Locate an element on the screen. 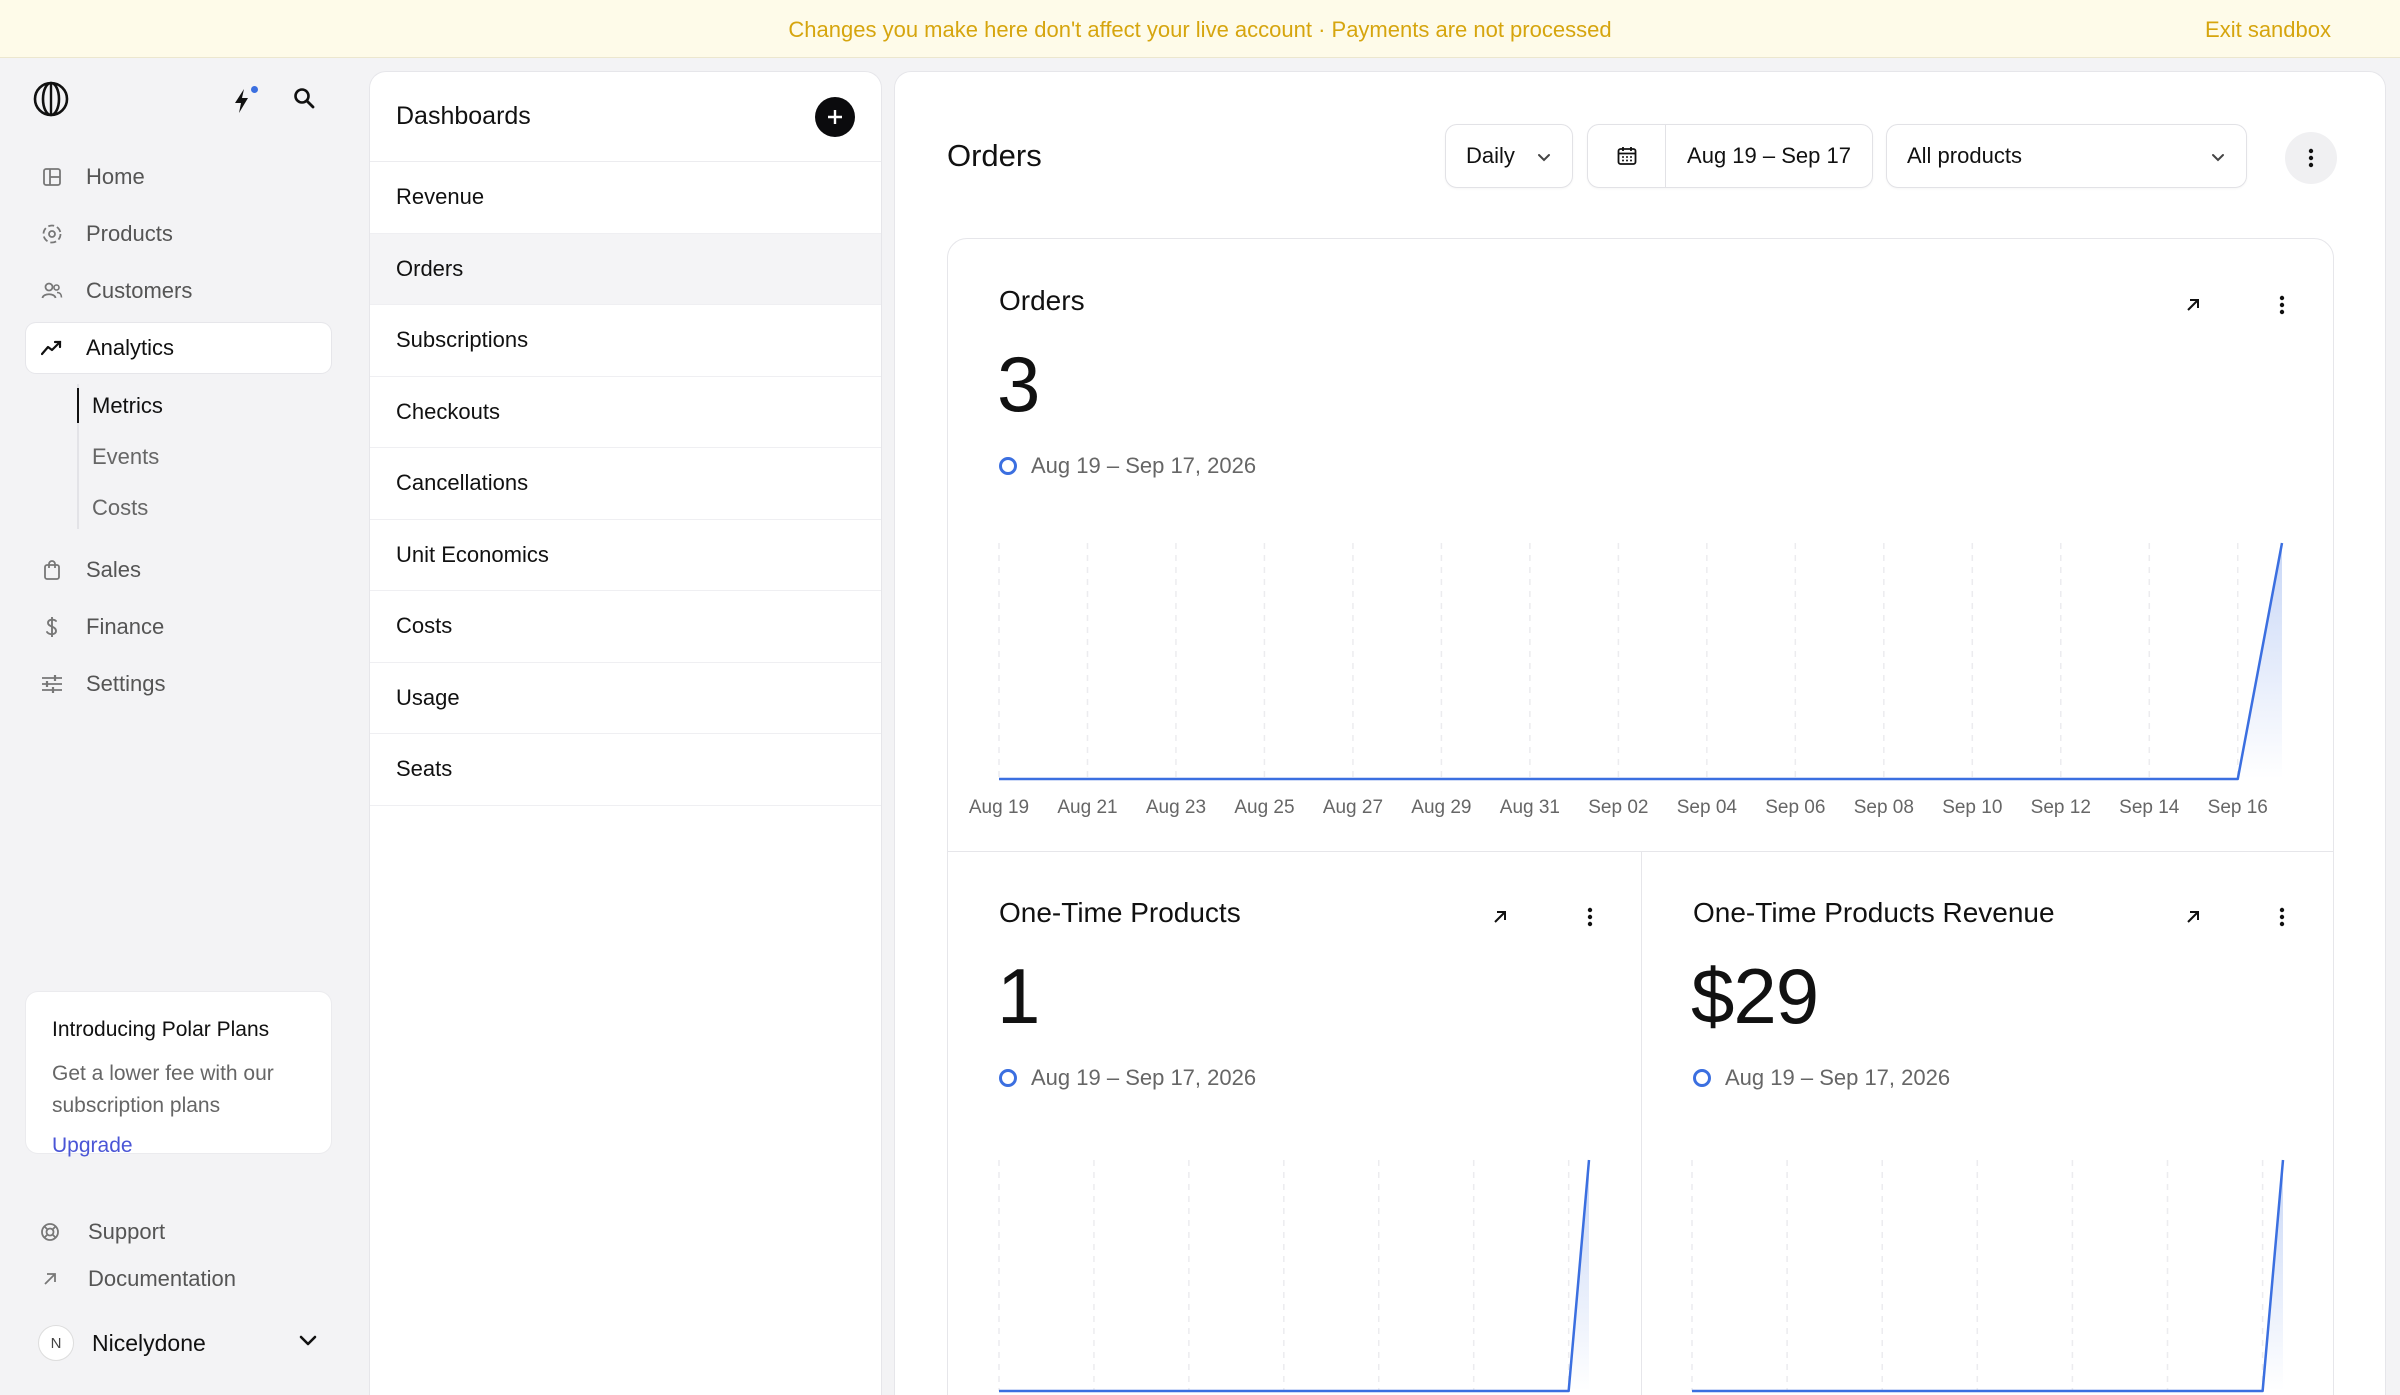 Image resolution: width=2400 pixels, height=1395 pixels. sidebar-item-label: Finance is located at coordinates (125, 626).